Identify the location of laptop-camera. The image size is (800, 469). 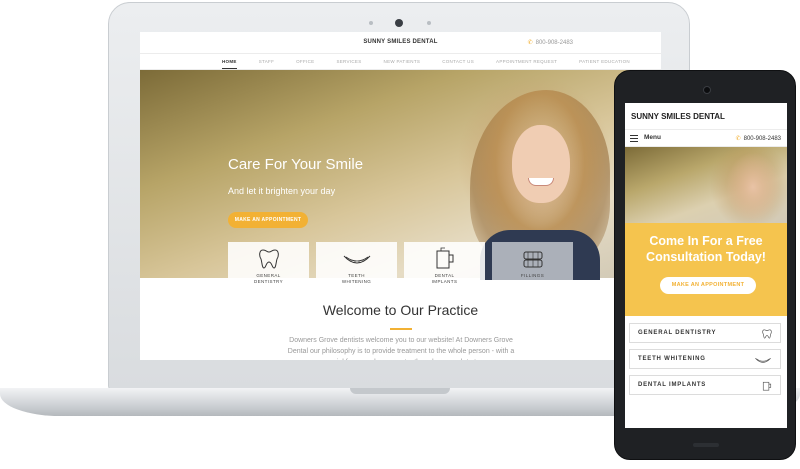
(399, 23).